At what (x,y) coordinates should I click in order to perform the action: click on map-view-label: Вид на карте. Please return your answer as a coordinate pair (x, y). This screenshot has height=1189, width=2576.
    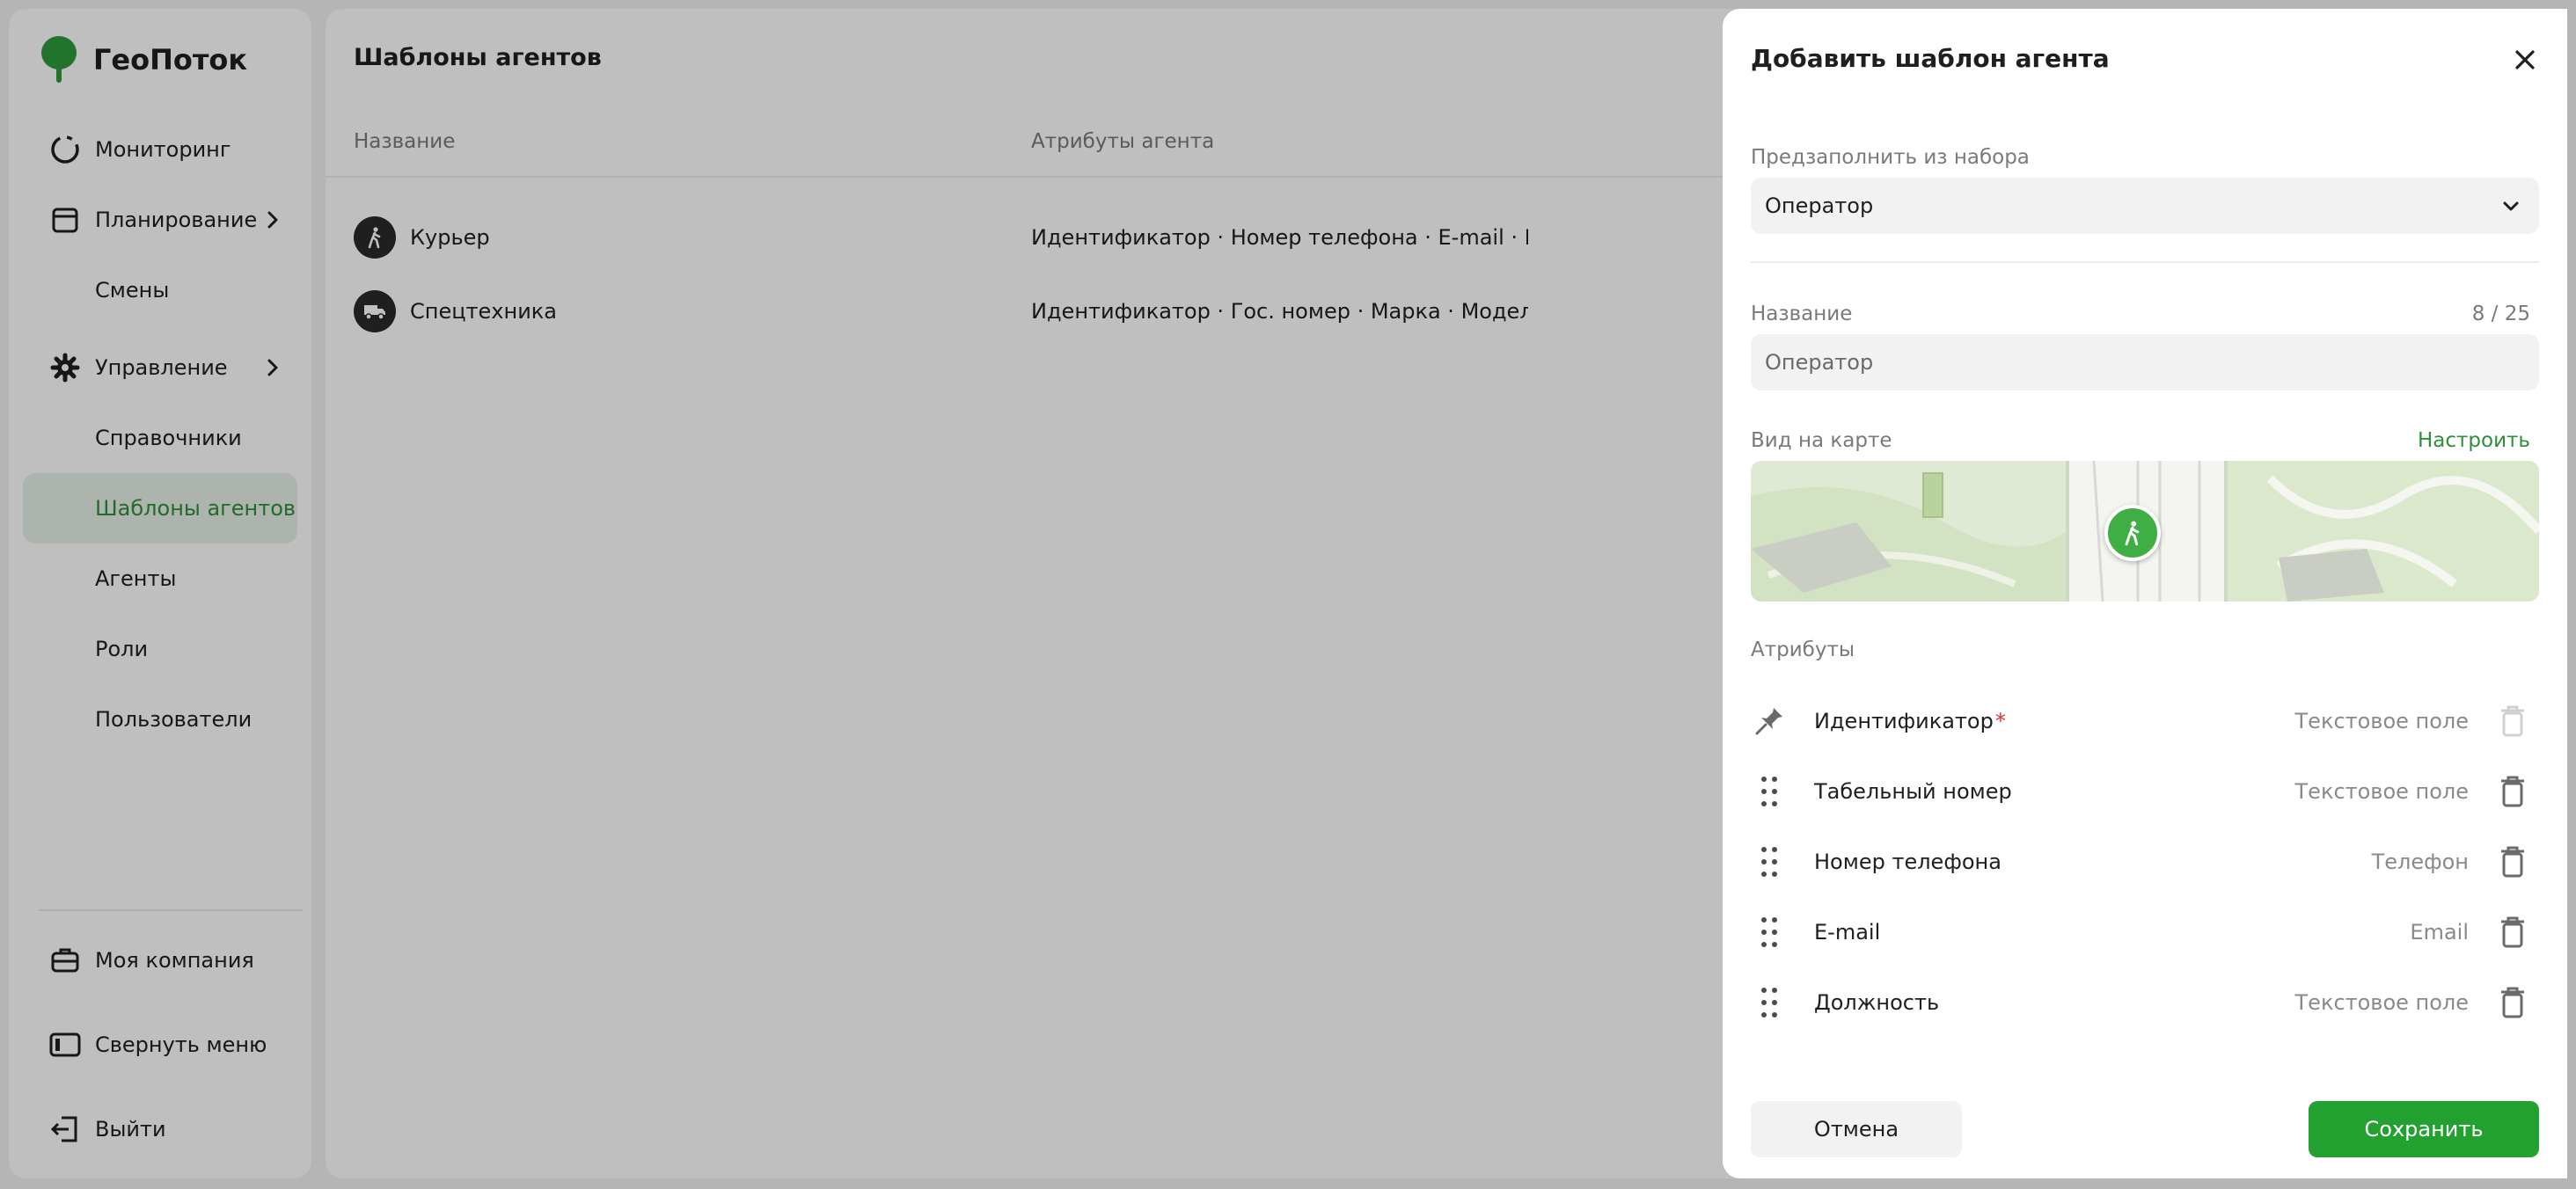
    Looking at the image, I should click on (1822, 440).